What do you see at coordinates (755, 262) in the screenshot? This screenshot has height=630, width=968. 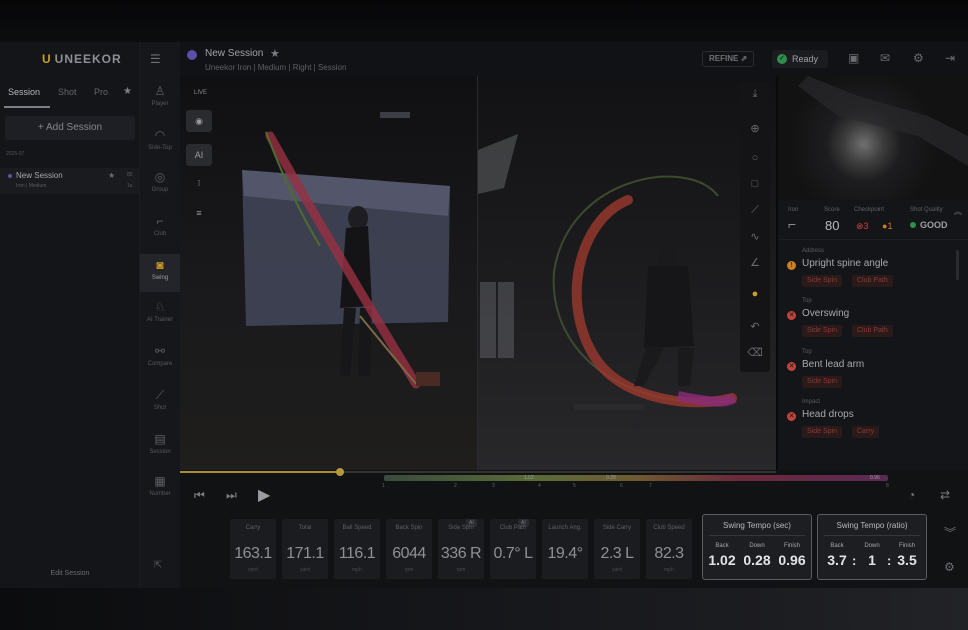 I see `angle-tool-icon: ∠` at bounding box center [755, 262].